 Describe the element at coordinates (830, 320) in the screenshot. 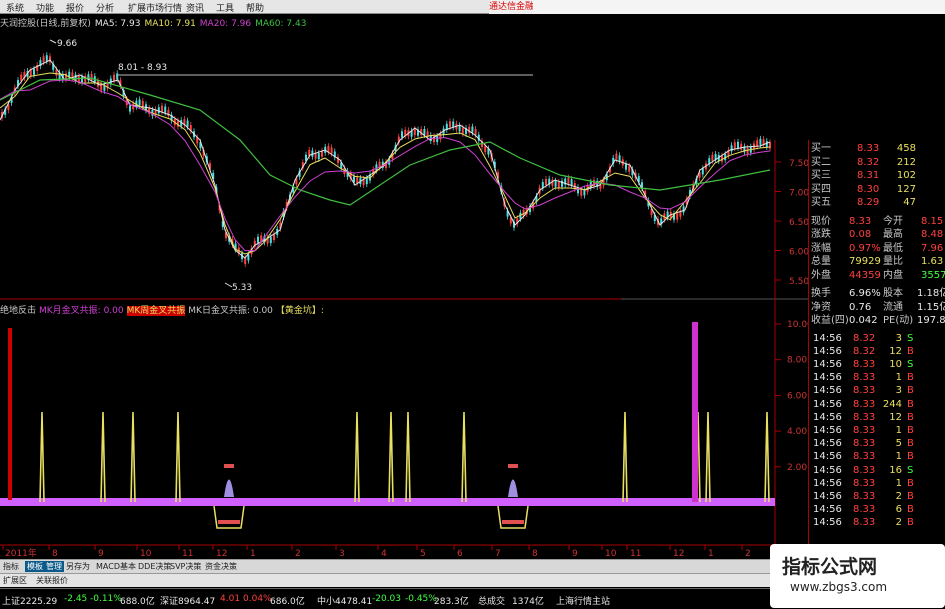

I see `stat-label: 收益(四)` at that location.